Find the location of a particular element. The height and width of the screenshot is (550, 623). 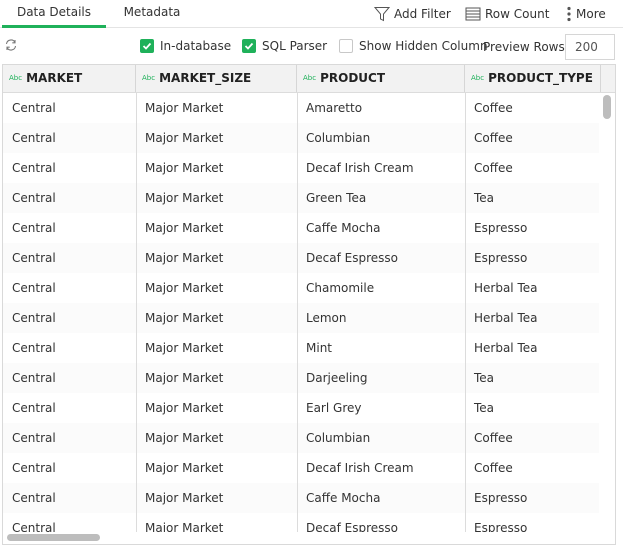

preview-rows-input is located at coordinates (590, 47).